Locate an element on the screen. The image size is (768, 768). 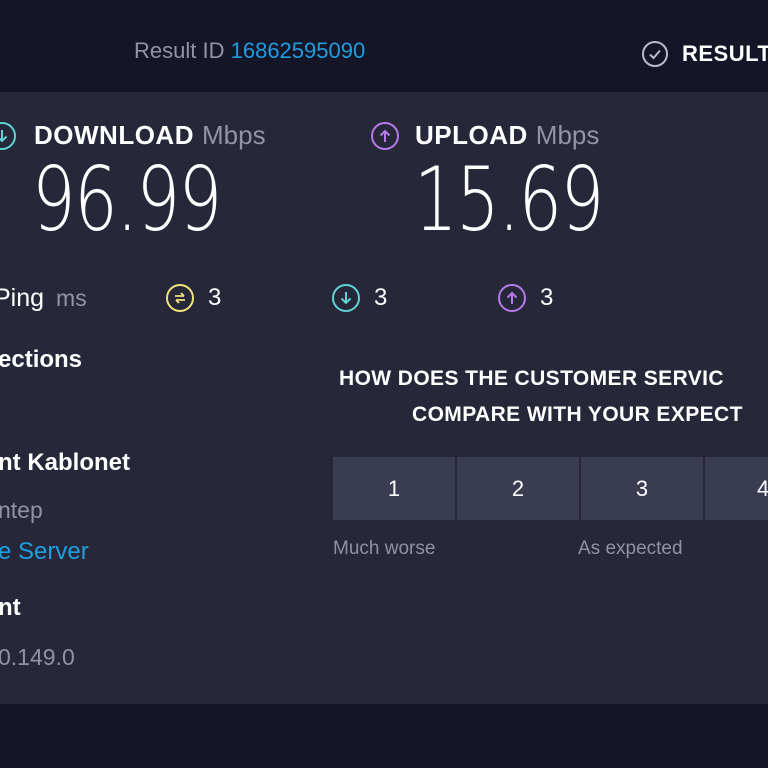
bottom-bar is located at coordinates (384, 736).